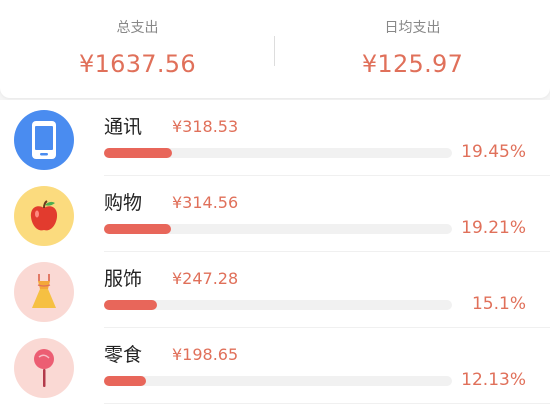  I want to click on phone-icon, so click(44, 140).